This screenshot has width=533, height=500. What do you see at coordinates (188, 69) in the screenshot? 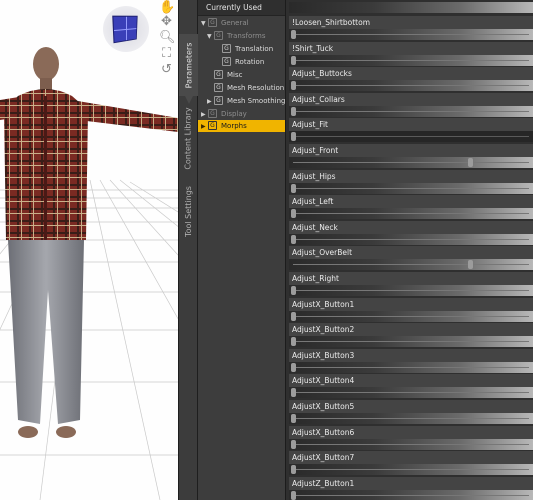
I see `tab-parameters: Parameters` at bounding box center [188, 69].